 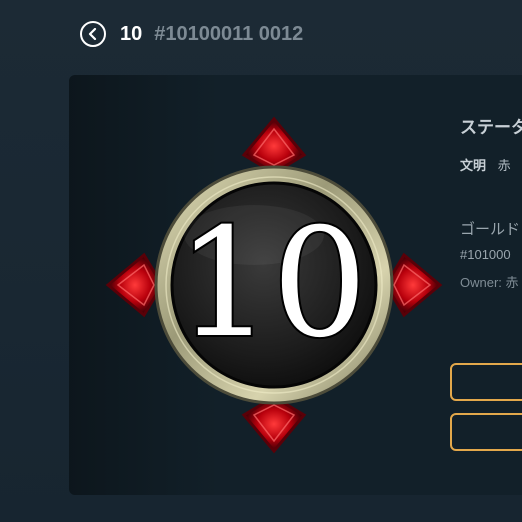 What do you see at coordinates (491, 164) in the screenshot?
I see `civilization-row: 文明 赤` at bounding box center [491, 164].